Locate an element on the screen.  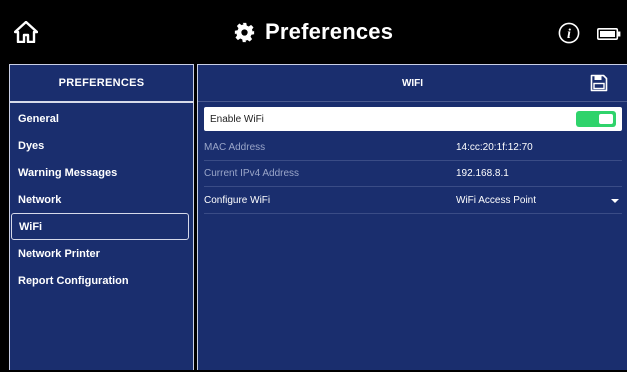
ipv4-address-value: 192.168.8.1 is located at coordinates (482, 173).